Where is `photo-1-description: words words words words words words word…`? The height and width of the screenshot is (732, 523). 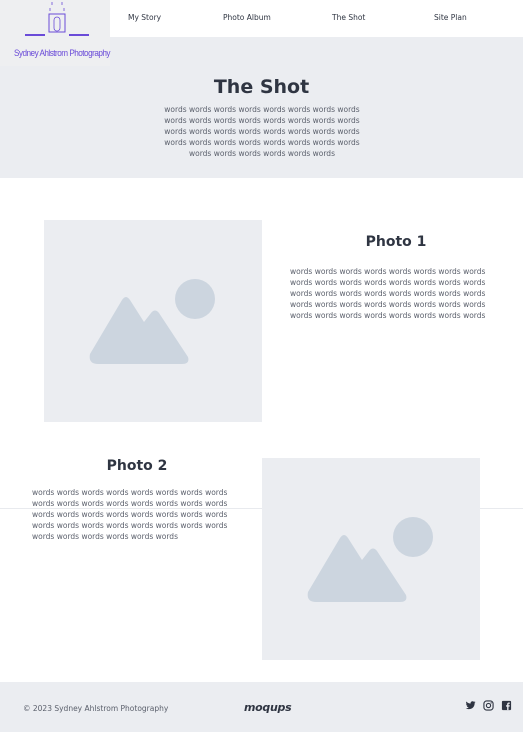
photo-1-description: words words words words words words word… is located at coordinates (388, 293).